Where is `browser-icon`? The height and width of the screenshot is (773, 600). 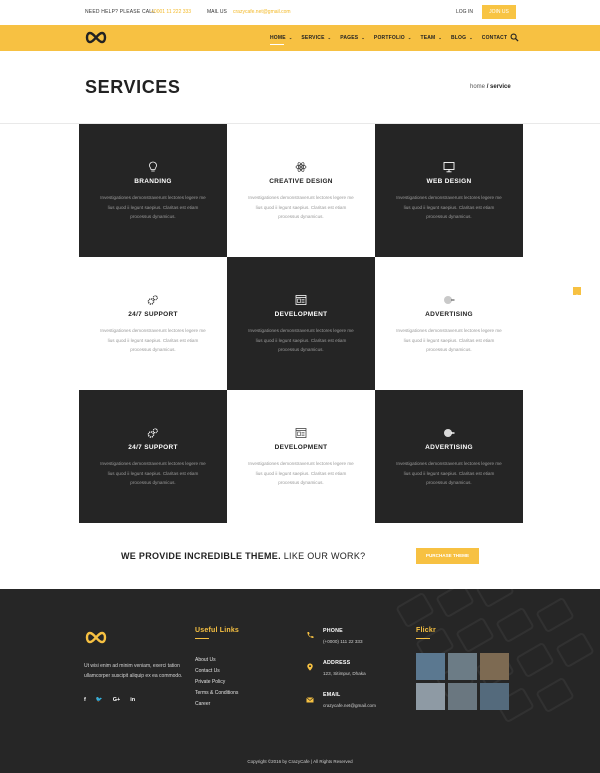 browser-icon is located at coordinates (301, 300).